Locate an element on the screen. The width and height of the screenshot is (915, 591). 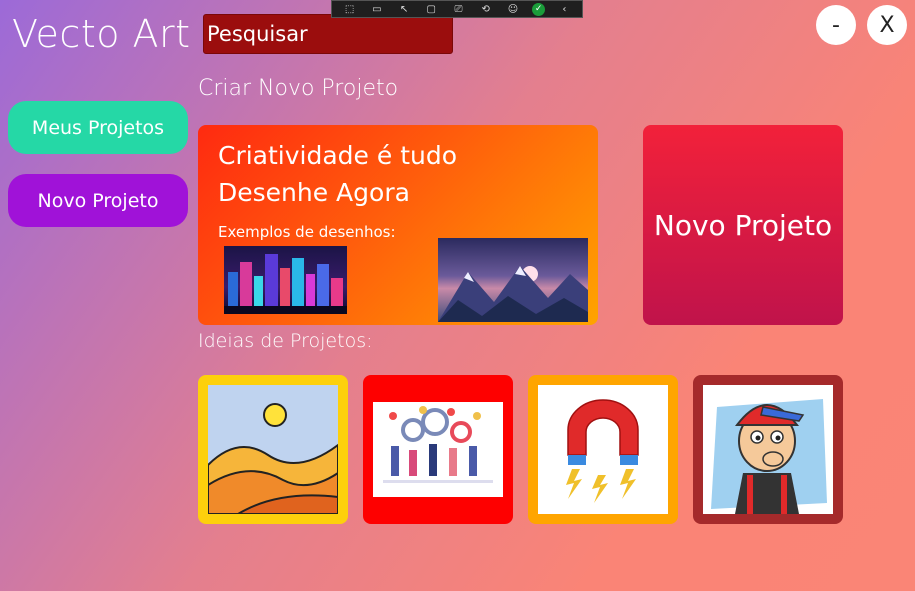
accessibility-icon: ☺ is located at coordinates (513, 9).